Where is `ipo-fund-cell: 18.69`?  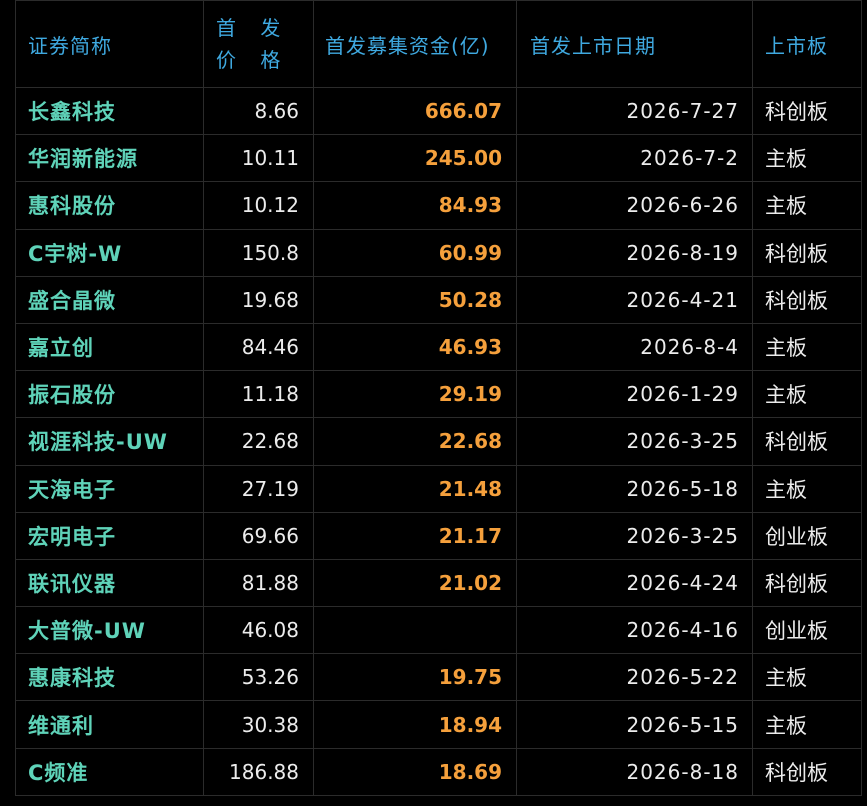
ipo-fund-cell: 18.69 is located at coordinates (415, 771).